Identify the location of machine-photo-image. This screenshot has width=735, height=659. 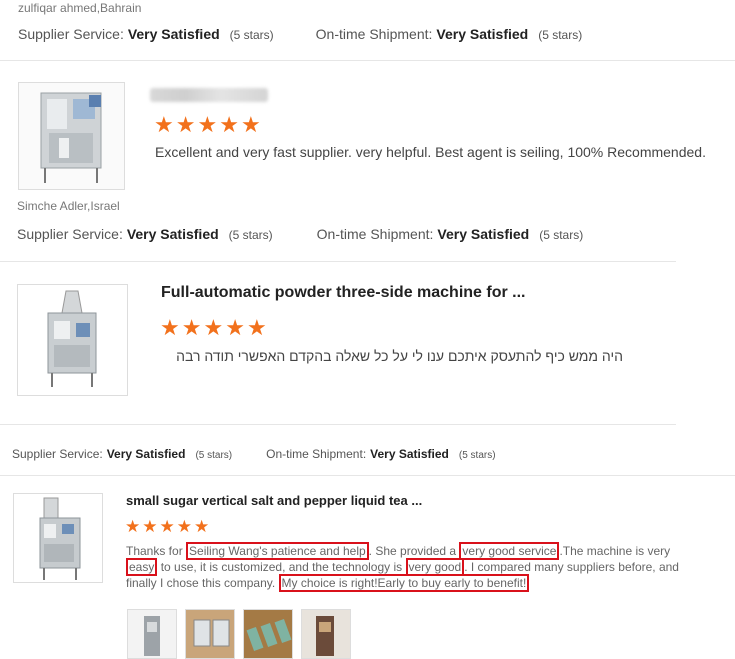
(152, 634).